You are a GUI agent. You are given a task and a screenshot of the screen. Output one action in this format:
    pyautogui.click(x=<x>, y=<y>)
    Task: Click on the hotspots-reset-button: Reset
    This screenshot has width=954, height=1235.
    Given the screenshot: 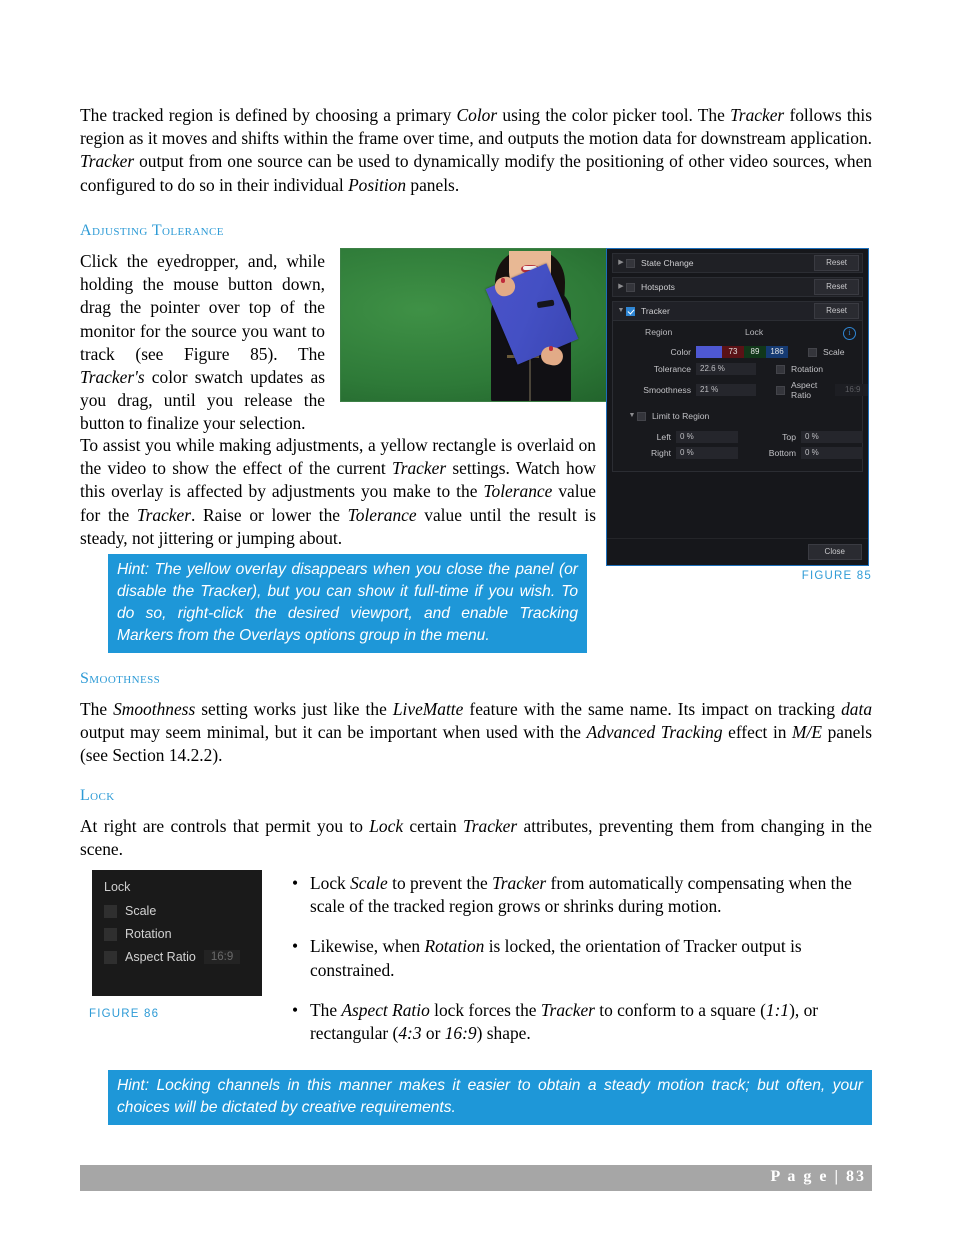 What is the action you would take?
    pyautogui.click(x=836, y=287)
    